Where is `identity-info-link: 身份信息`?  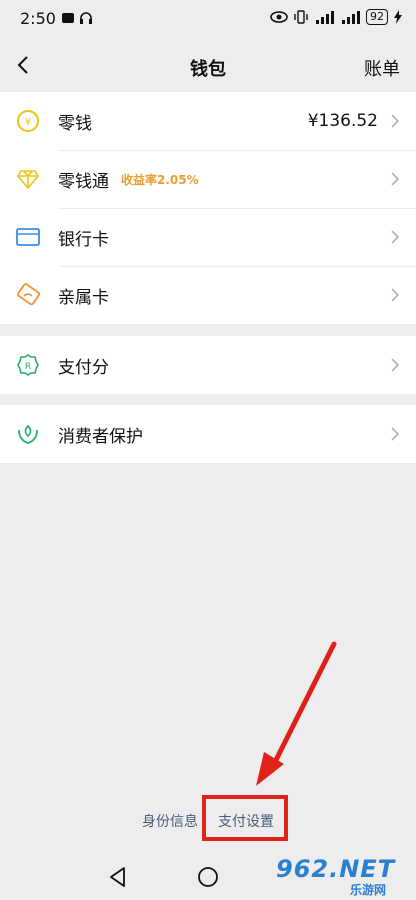 identity-info-link: 身份信息 is located at coordinates (170, 821).